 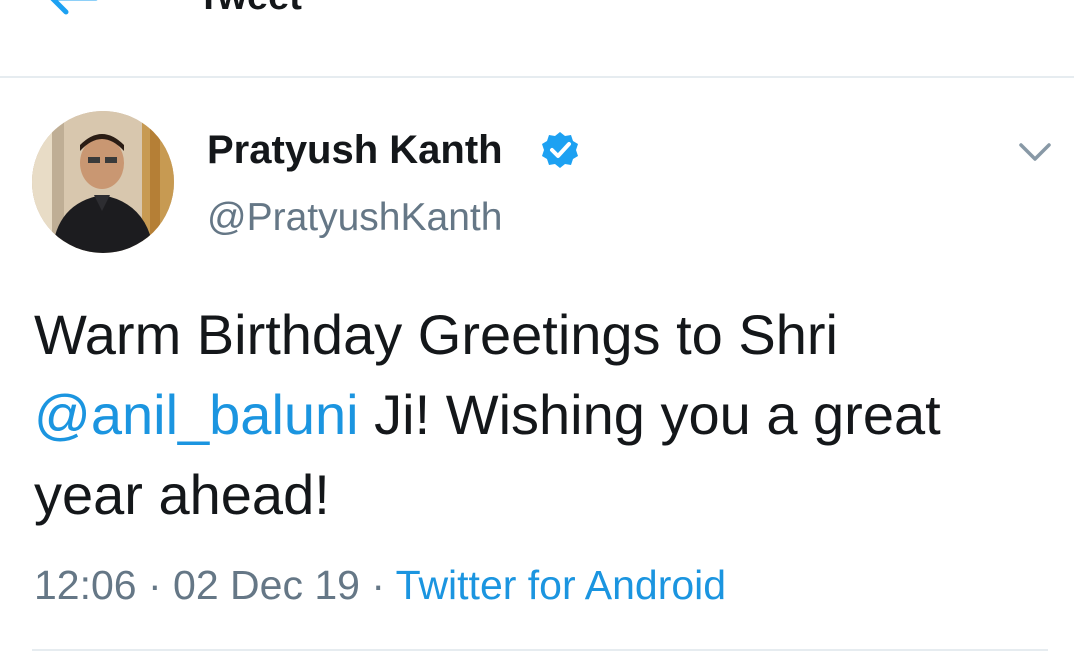 I want to click on author-handle: @PratyushKanth, so click(x=354, y=218).